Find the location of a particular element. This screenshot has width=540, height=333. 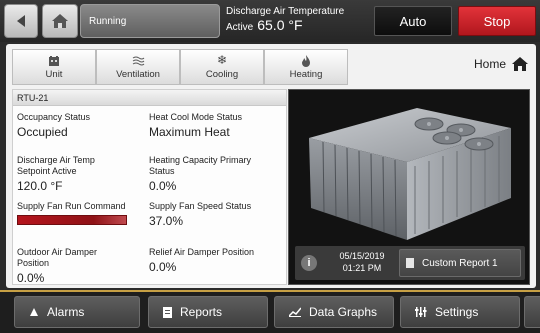

current-date: 05/15/2019 is located at coordinates (362, 256).